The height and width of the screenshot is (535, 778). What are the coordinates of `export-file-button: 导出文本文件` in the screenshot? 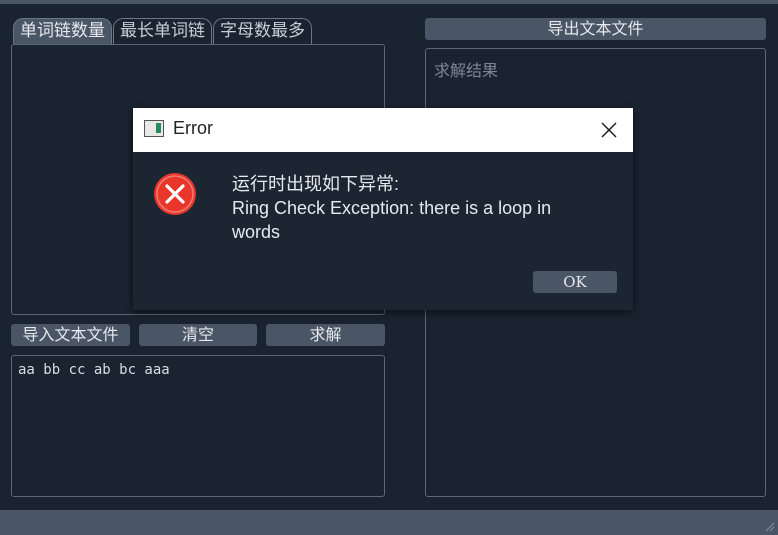 It's located at (595, 29).